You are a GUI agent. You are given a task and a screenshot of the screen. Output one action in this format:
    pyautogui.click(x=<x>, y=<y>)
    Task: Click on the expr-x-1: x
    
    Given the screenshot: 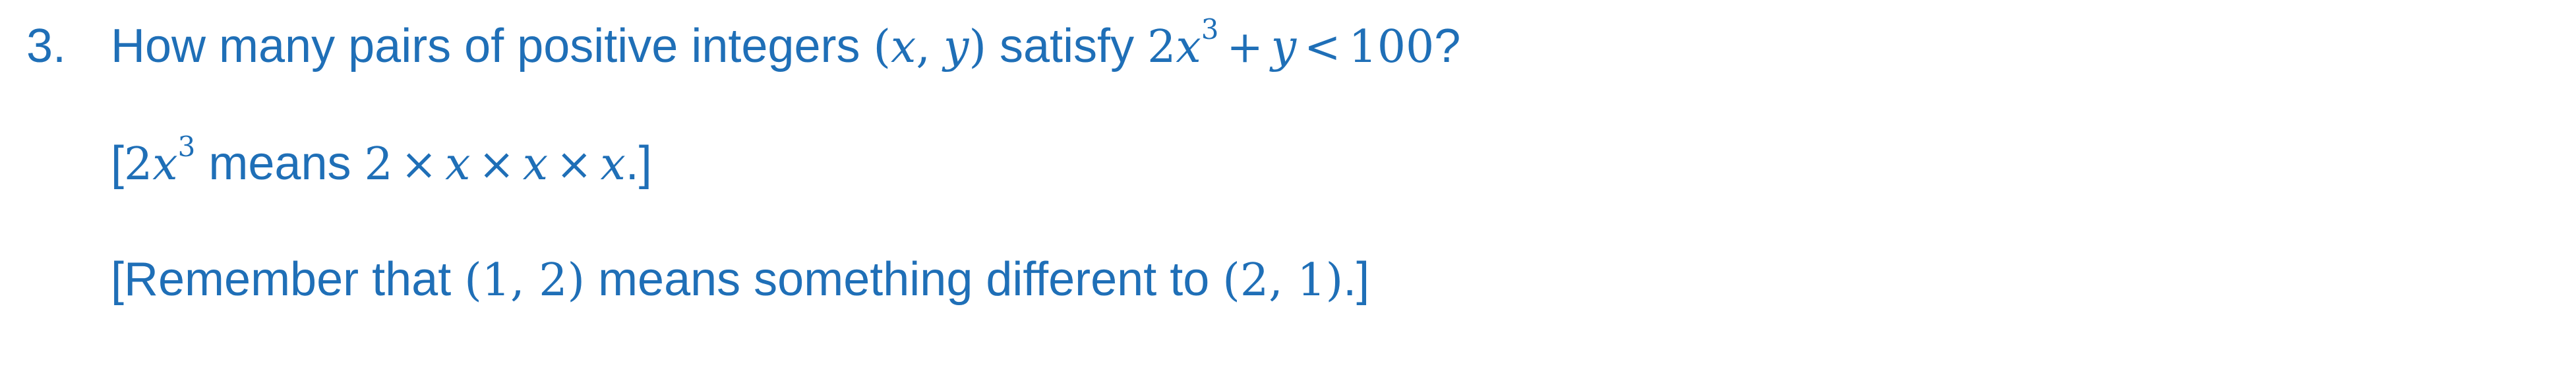 What is the action you would take?
    pyautogui.click(x=458, y=164)
    